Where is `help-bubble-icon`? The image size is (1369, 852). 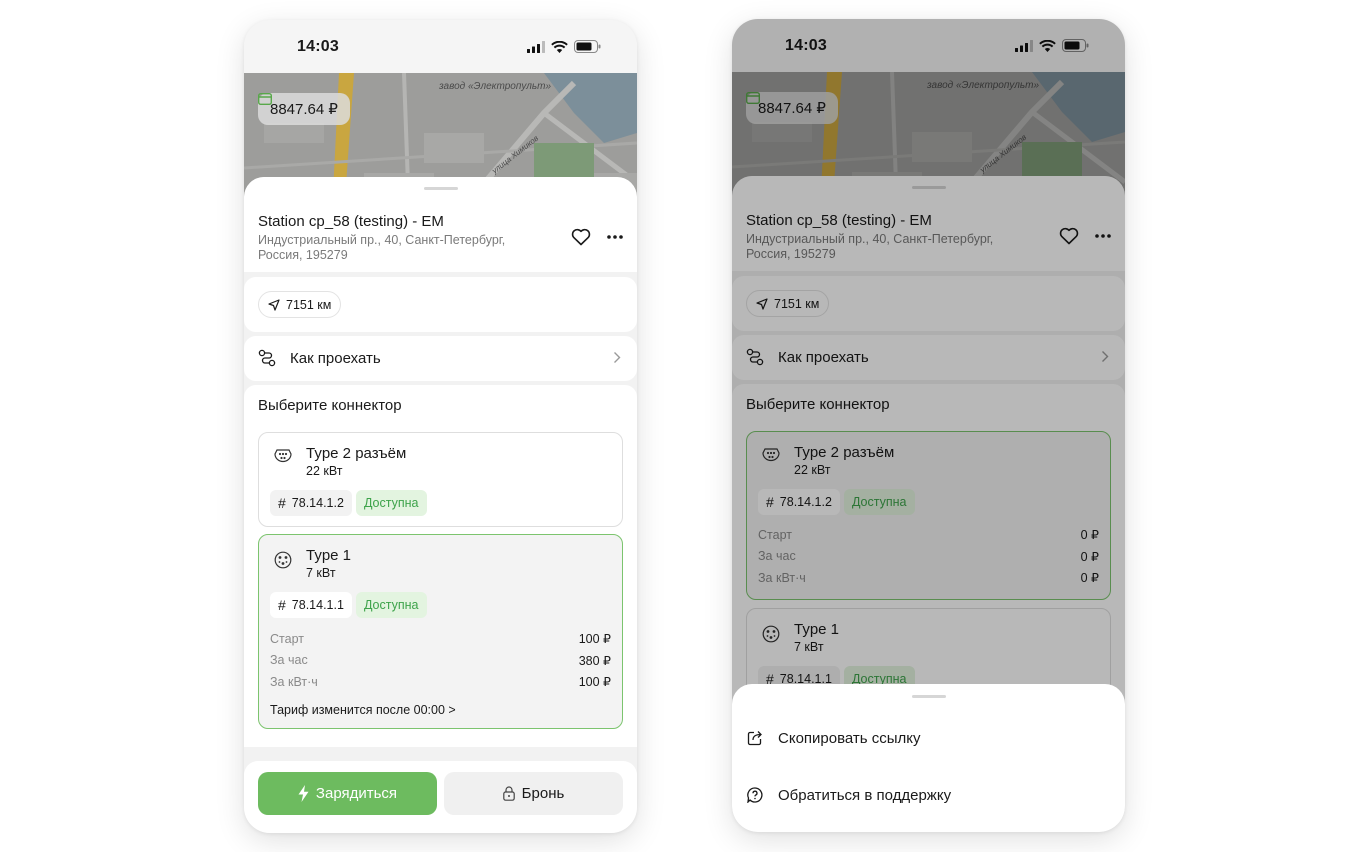 help-bubble-icon is located at coordinates (755, 795).